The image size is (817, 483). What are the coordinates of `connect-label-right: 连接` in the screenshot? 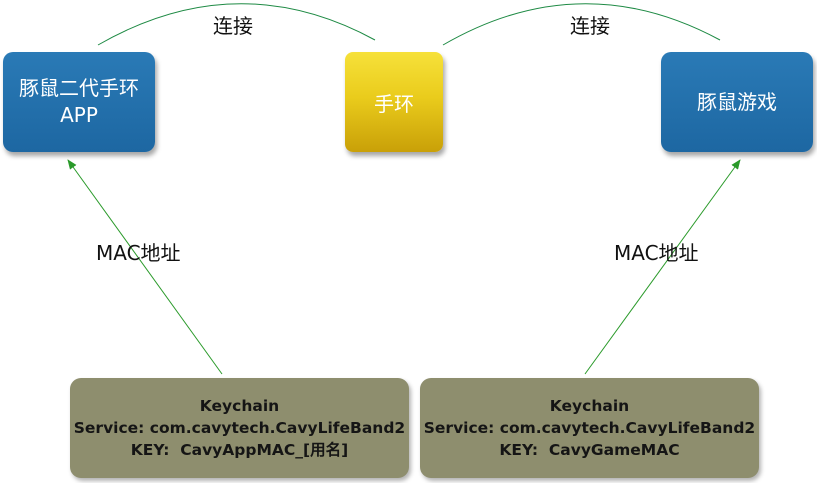 It's located at (590, 26).